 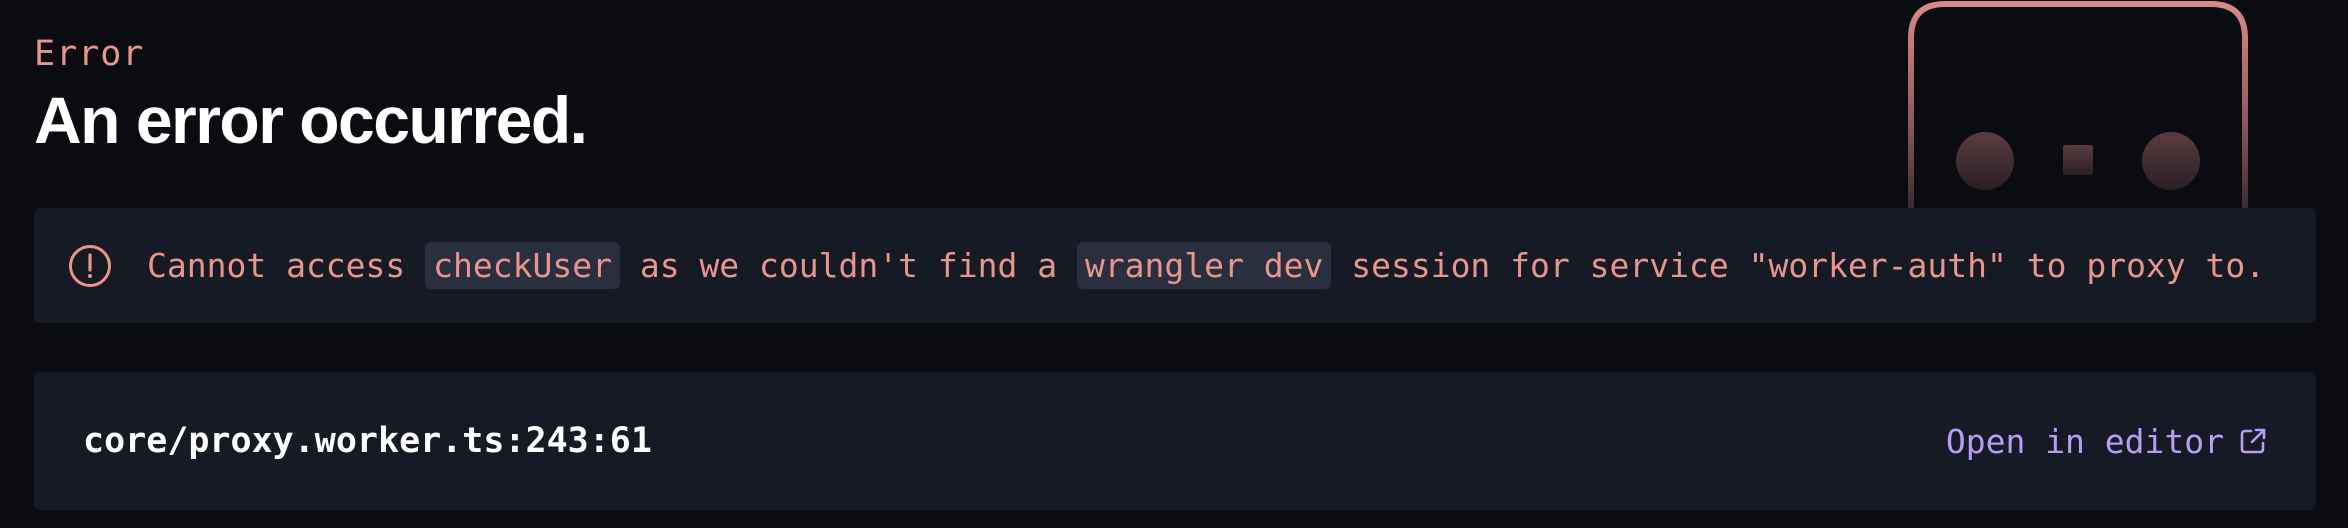 I want to click on error-message-text: as we couldn't find a, so click(x=848, y=265).